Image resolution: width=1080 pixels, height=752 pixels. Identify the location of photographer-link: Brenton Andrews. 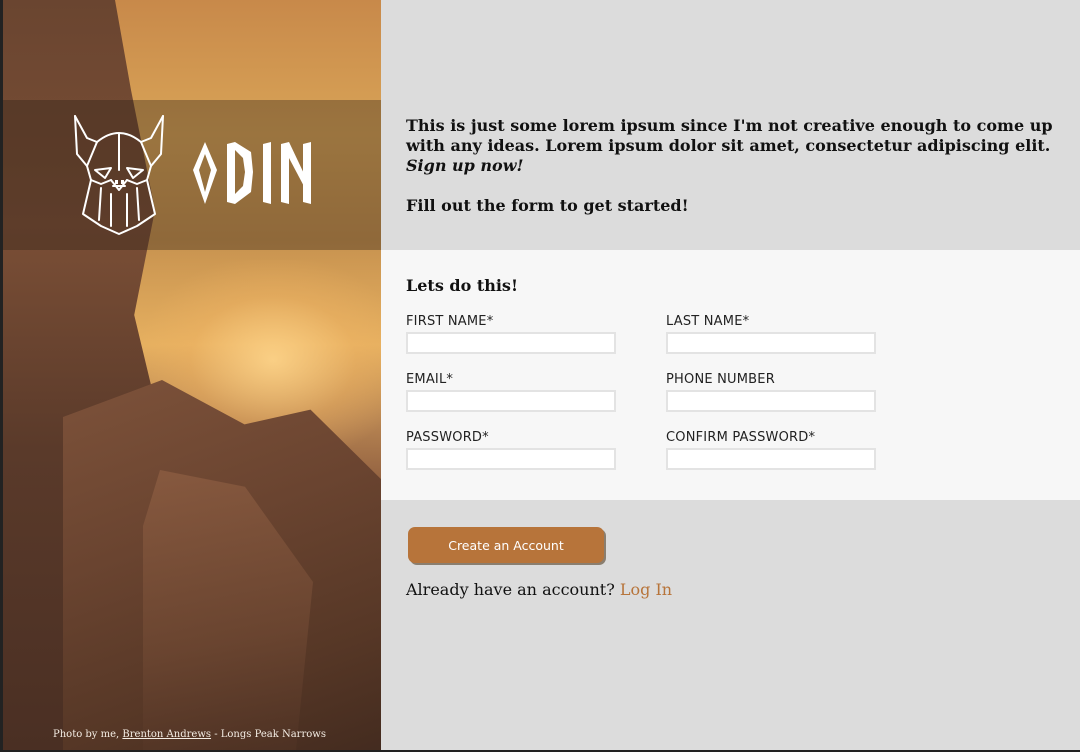
(166, 734).